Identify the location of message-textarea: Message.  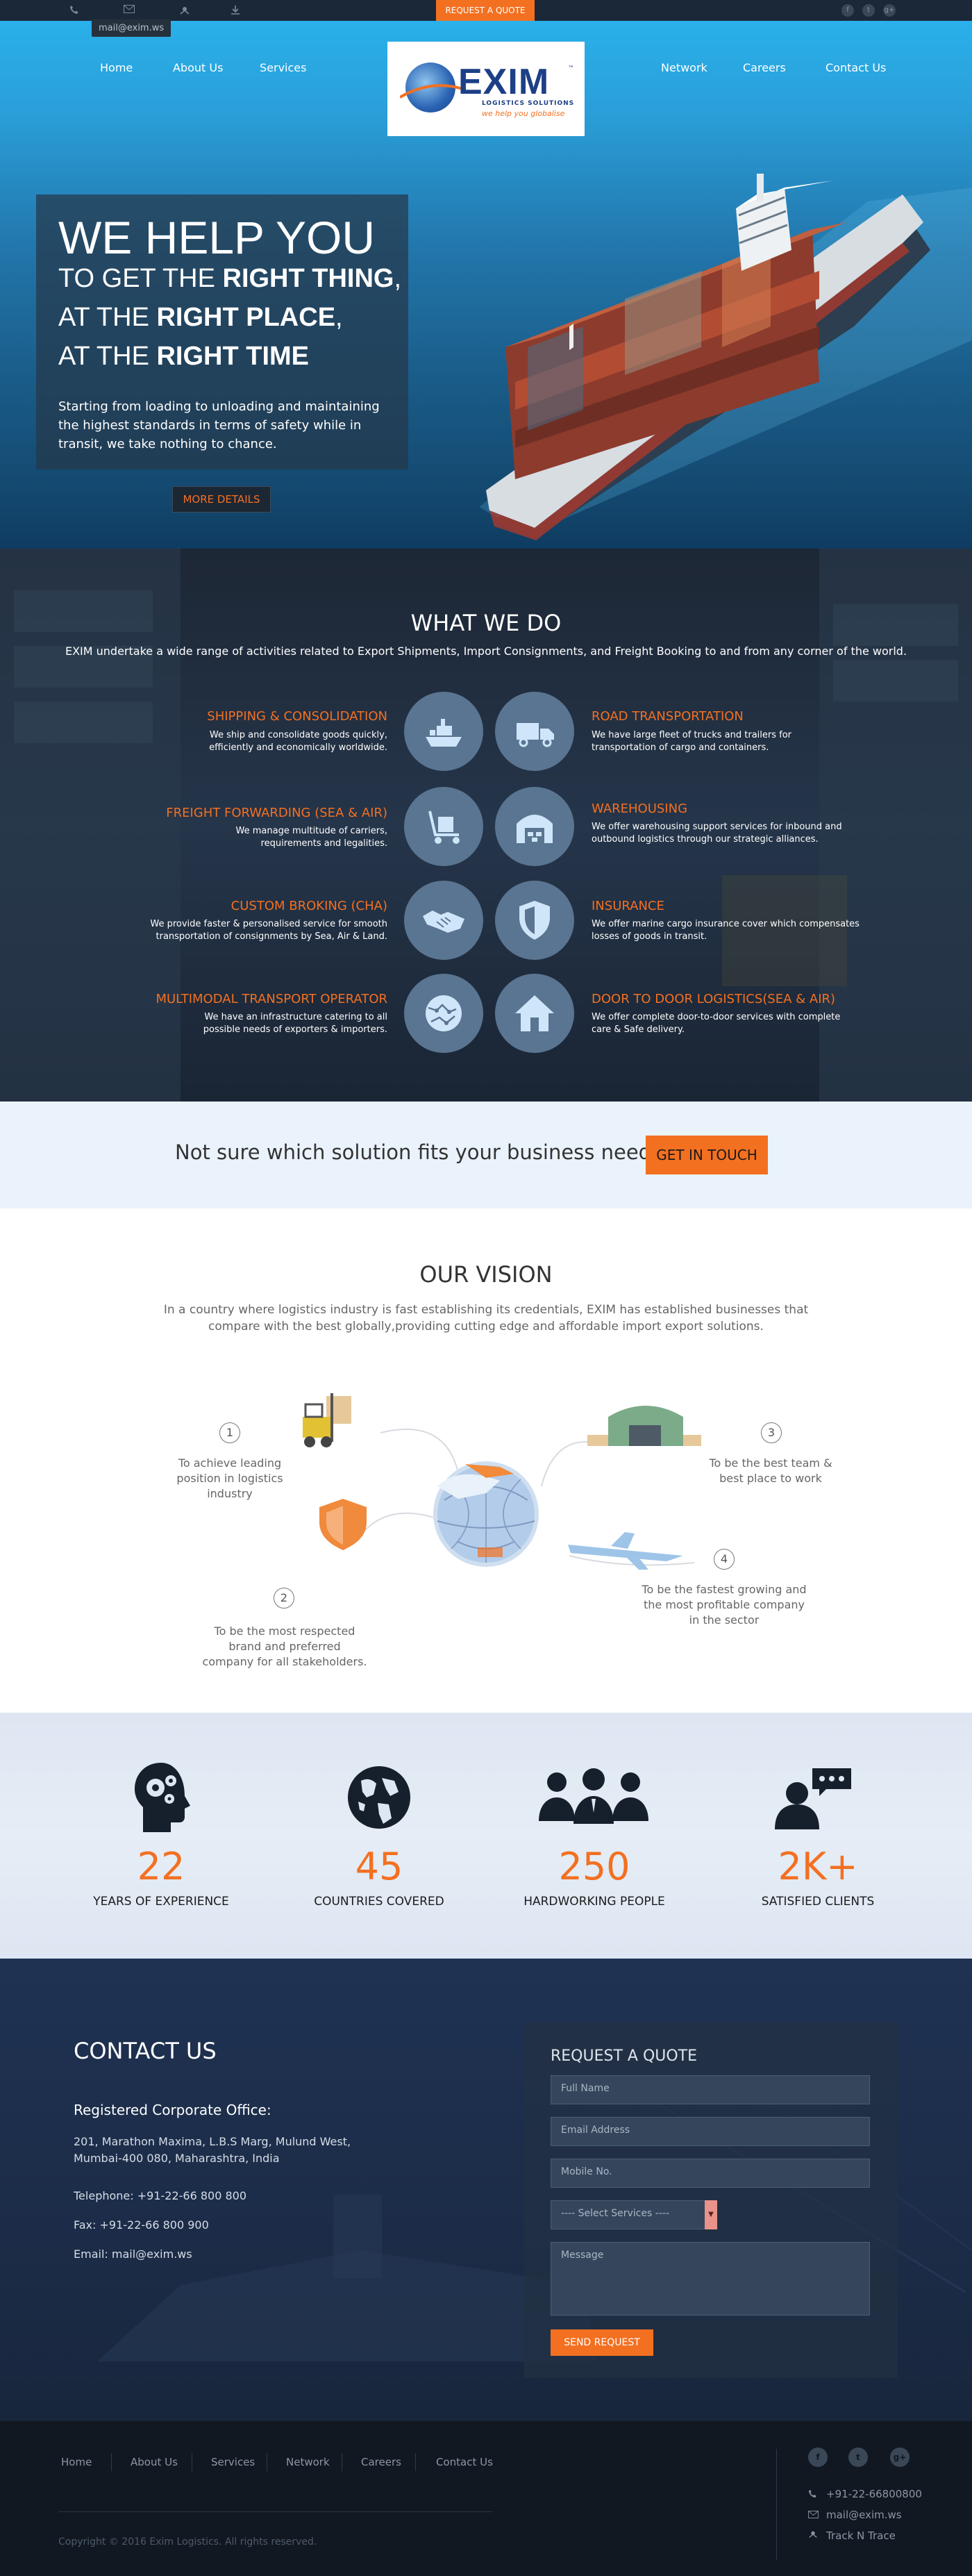
(711, 2279).